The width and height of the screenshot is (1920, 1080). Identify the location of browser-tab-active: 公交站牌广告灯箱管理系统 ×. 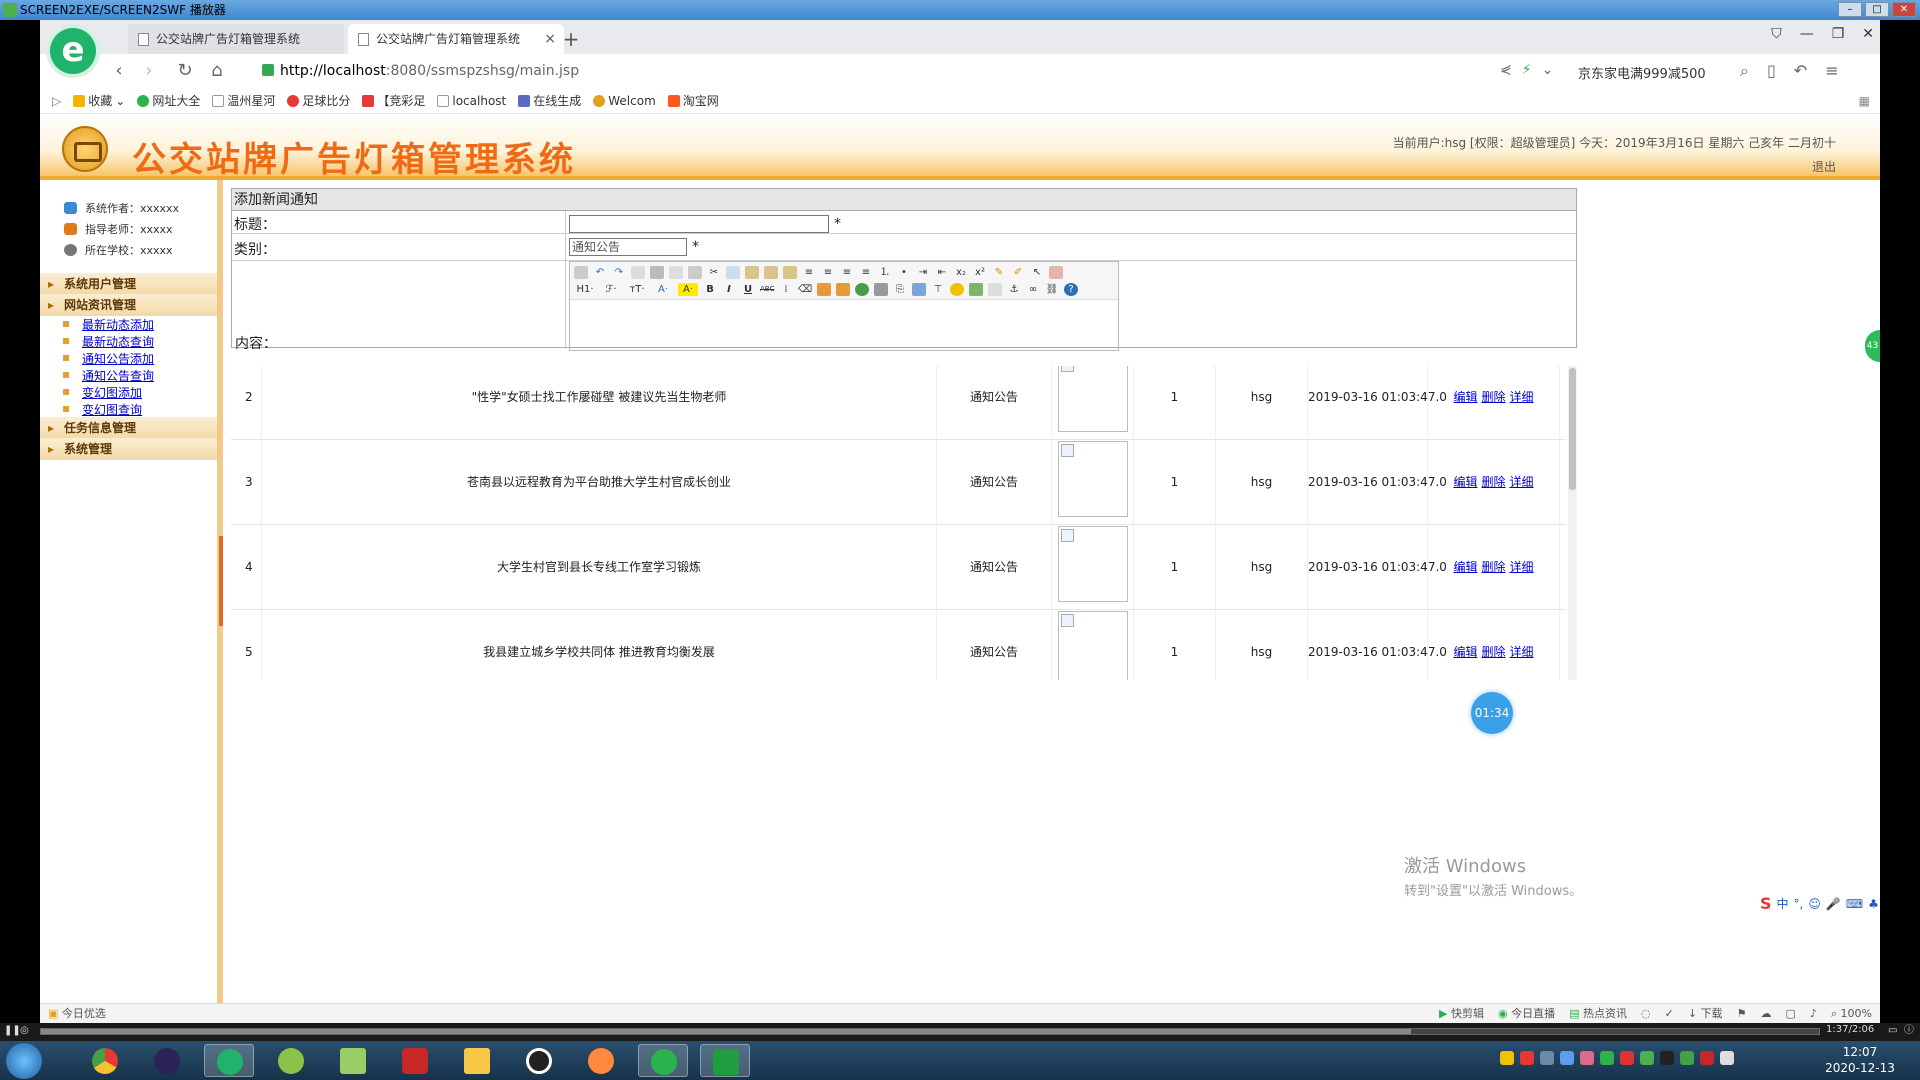
(456, 39).